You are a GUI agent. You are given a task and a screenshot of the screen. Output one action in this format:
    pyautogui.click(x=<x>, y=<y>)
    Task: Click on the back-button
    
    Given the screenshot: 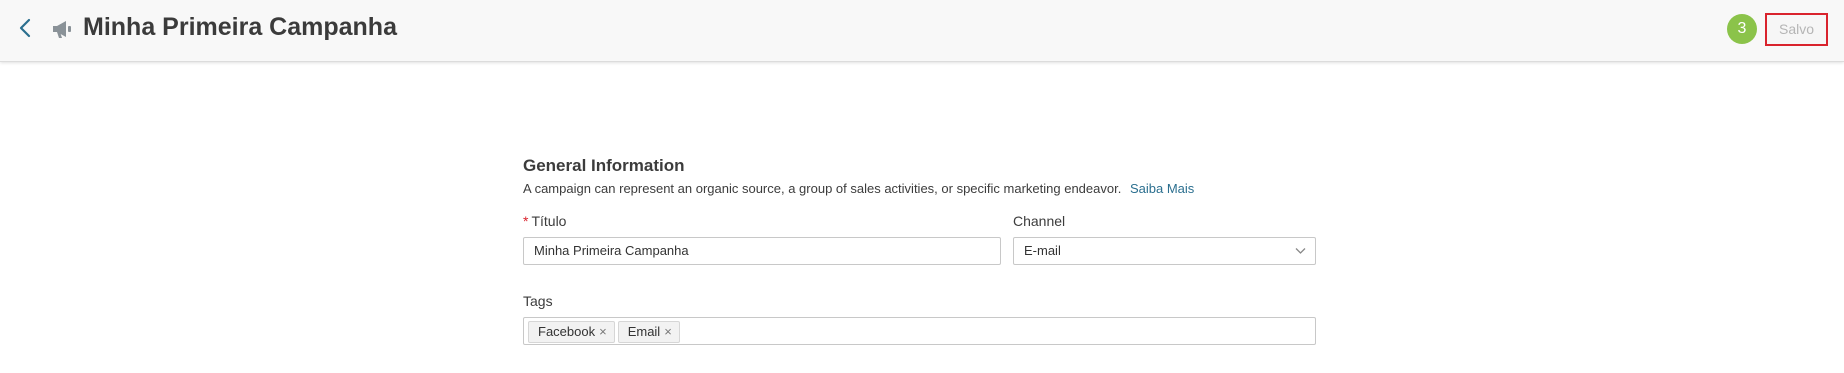 What is the action you would take?
    pyautogui.click(x=25, y=28)
    